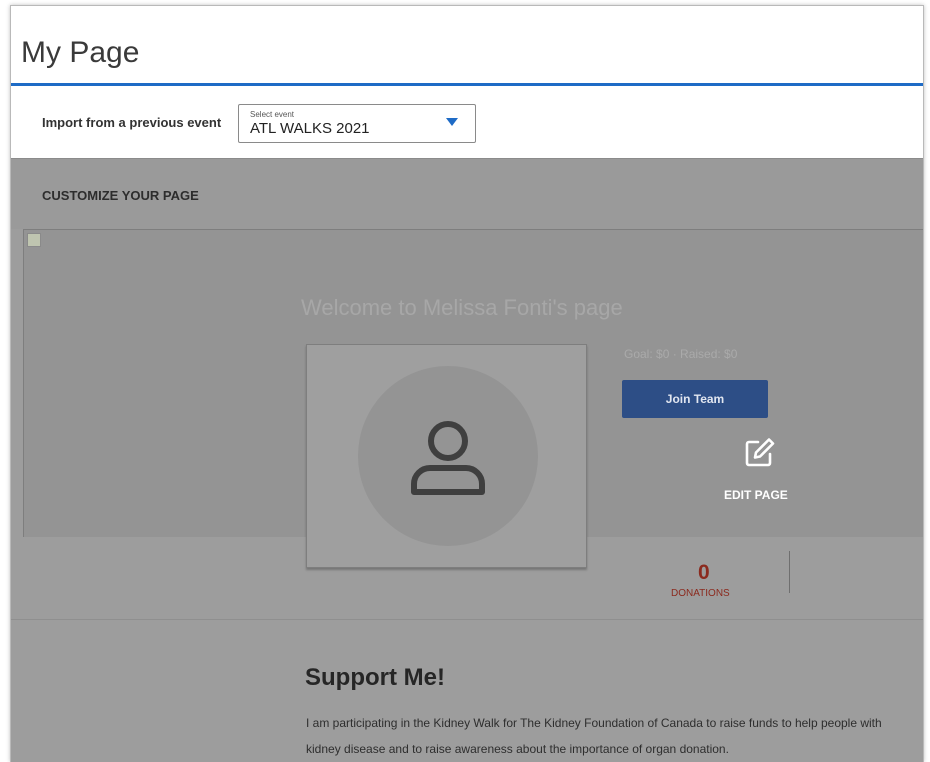  What do you see at coordinates (80, 52) in the screenshot?
I see `page-title: My Page` at bounding box center [80, 52].